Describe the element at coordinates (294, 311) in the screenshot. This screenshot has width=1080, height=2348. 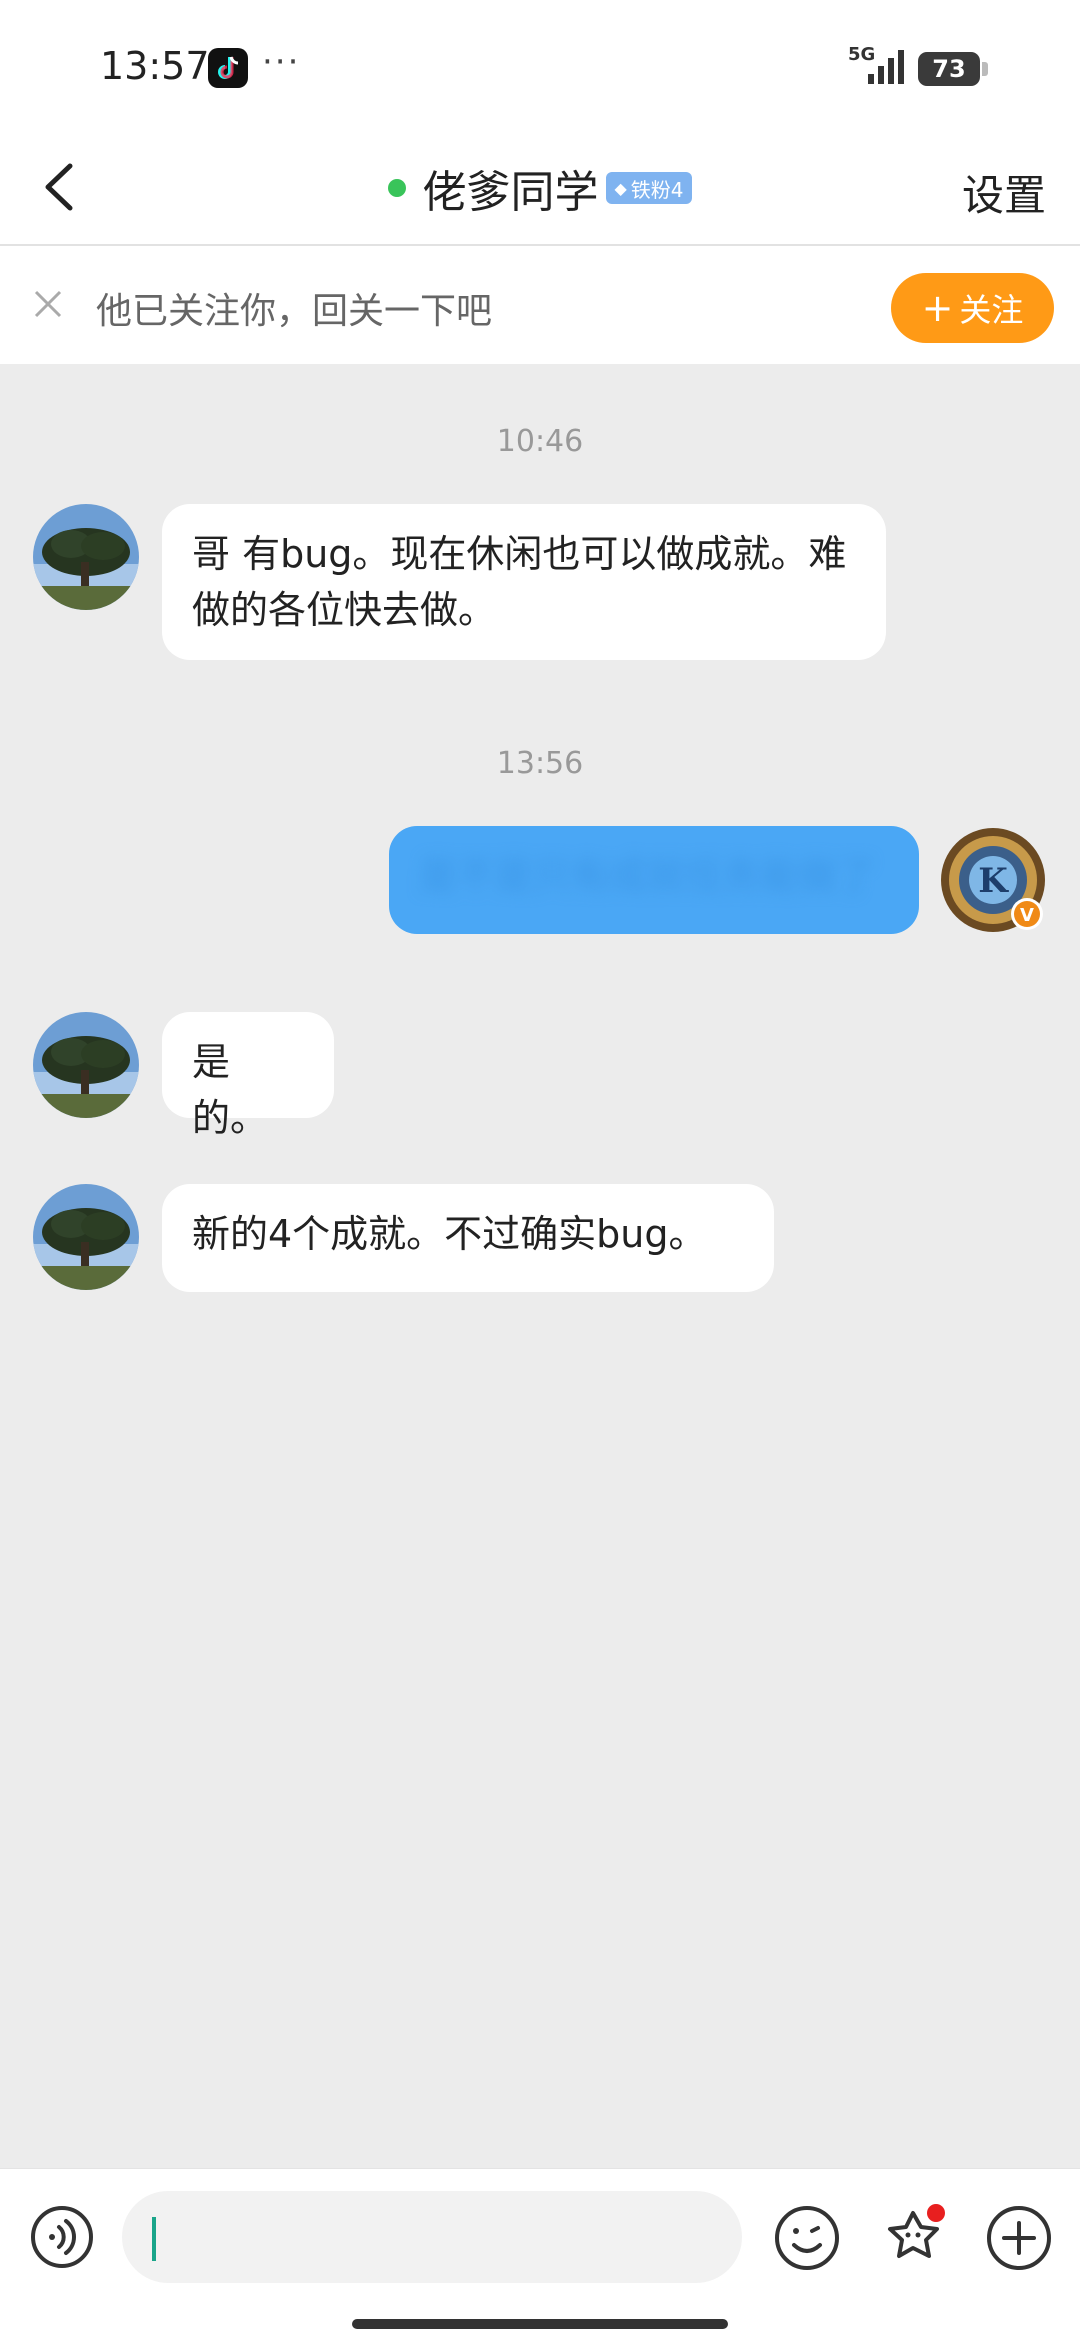
I see `follow-prompt-text: 他已关注你，回关一下吧` at that location.